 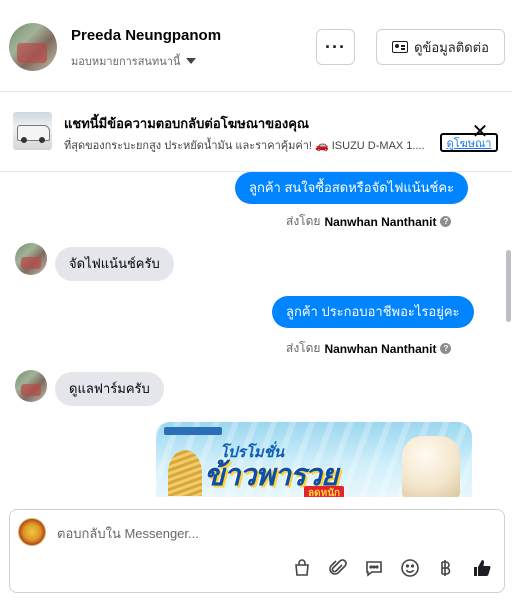 I want to click on incoming-message: จัดไฟแน้นช์ครับ, so click(x=114, y=264).